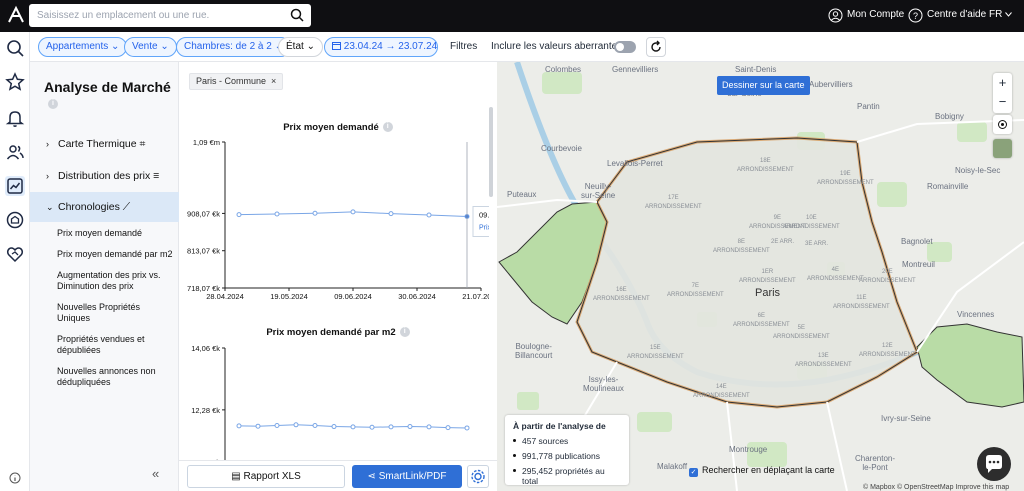  What do you see at coordinates (835, 15) in the screenshot?
I see `account-icon` at bounding box center [835, 15].